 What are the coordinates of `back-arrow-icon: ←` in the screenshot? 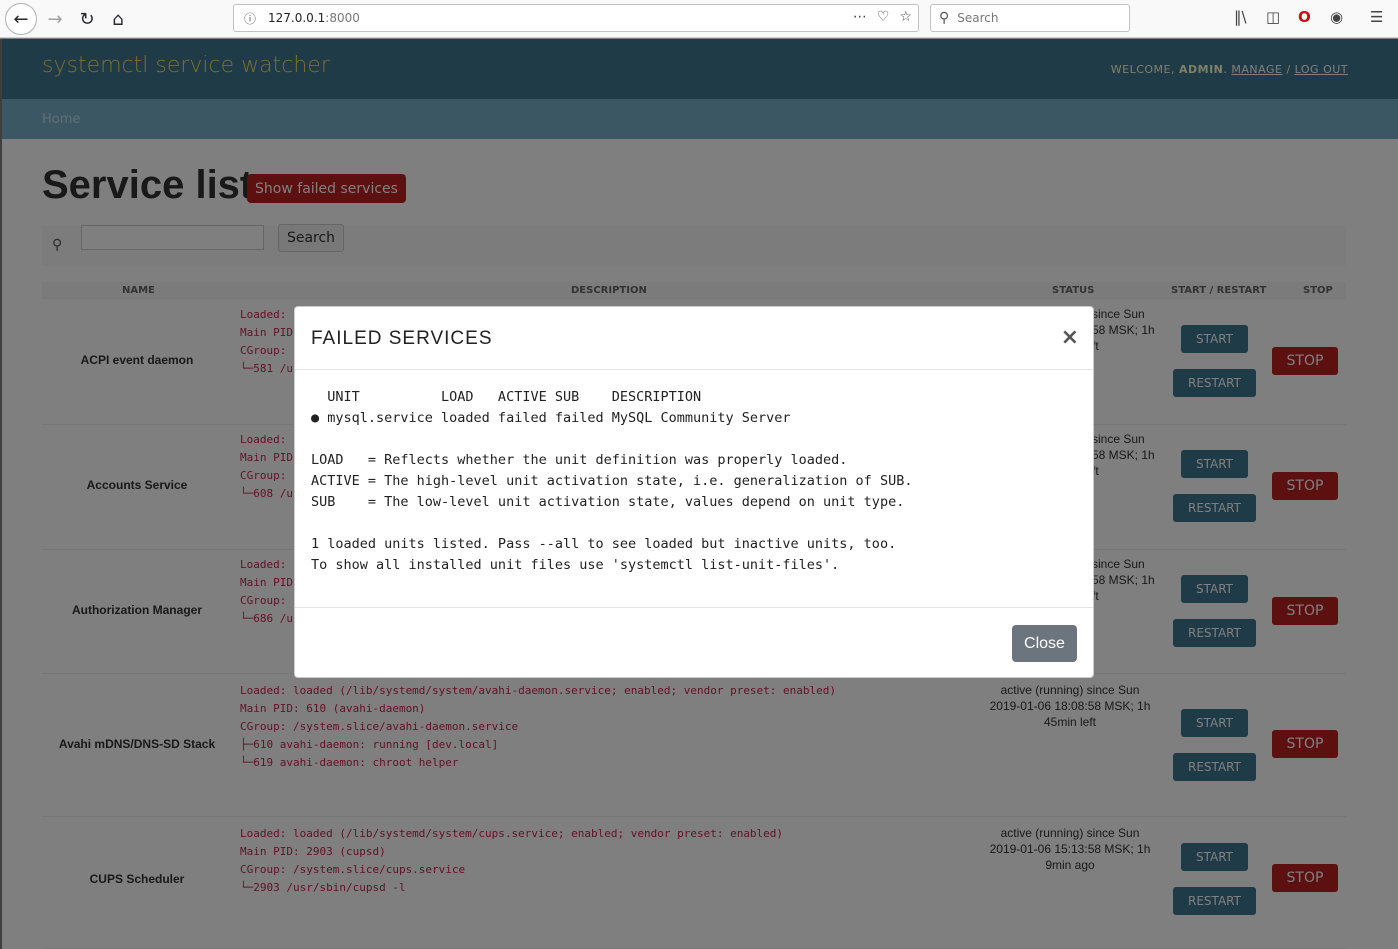 It's located at (21, 19).